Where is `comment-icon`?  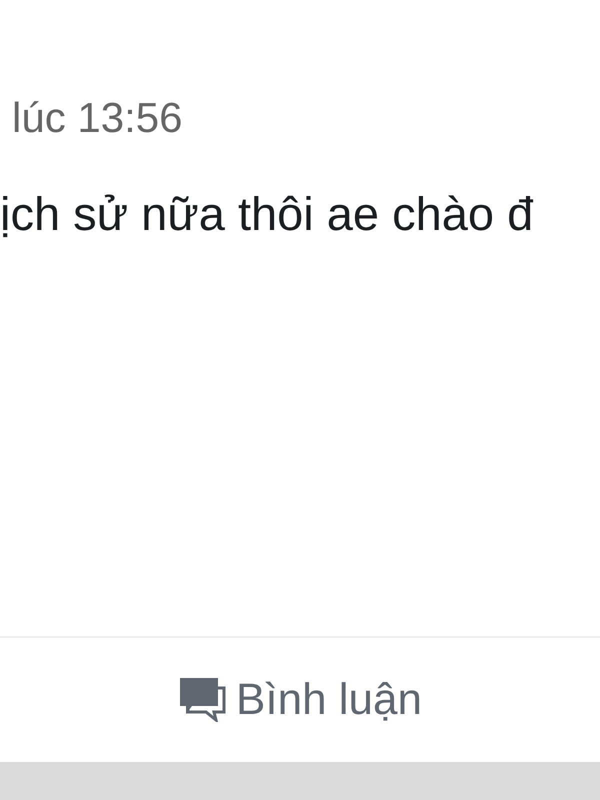 comment-icon is located at coordinates (202, 700).